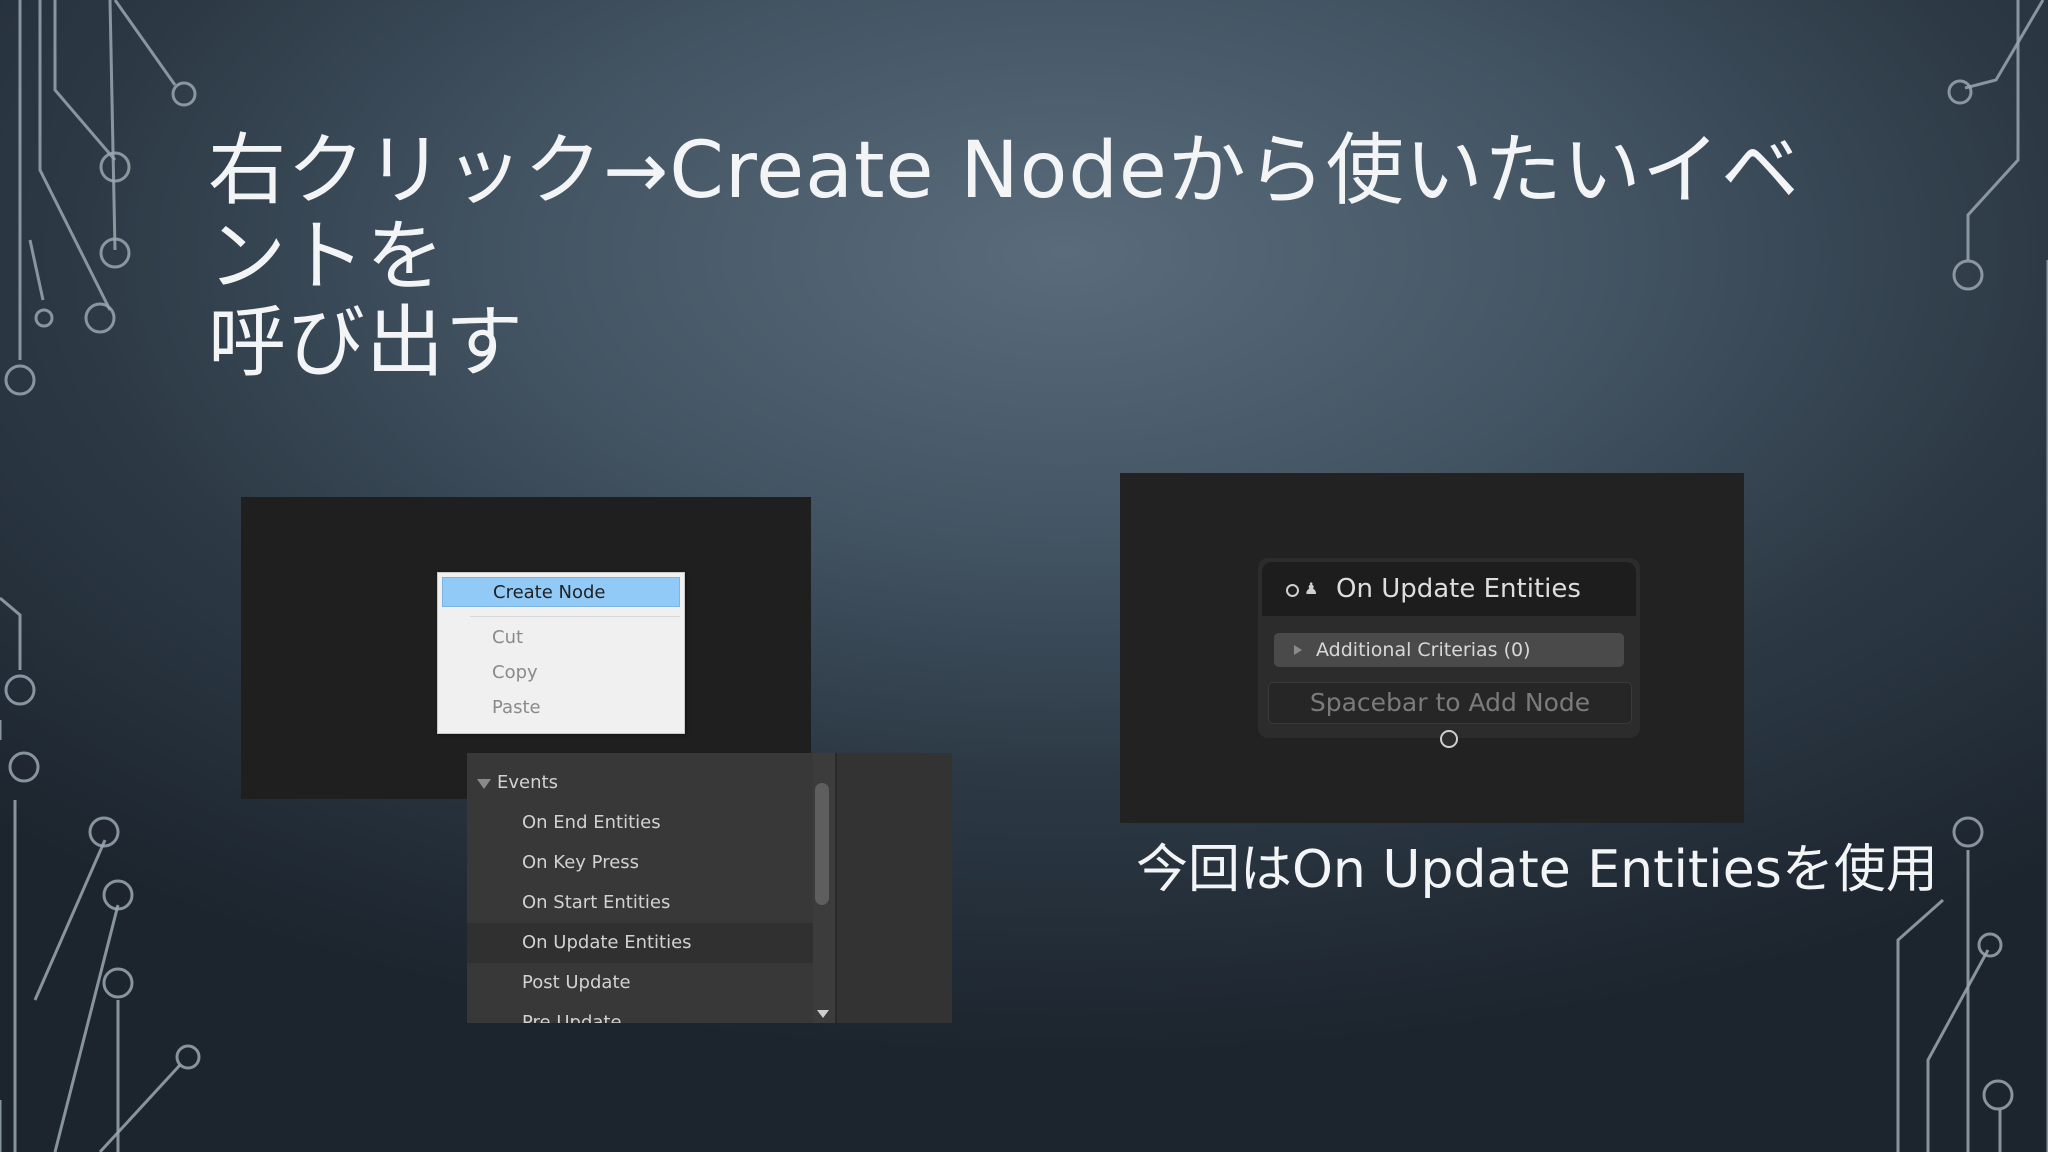 Image resolution: width=2048 pixels, height=1152 pixels. Describe the element at coordinates (484, 784) in the screenshot. I see `expand-triangle-icon` at that location.